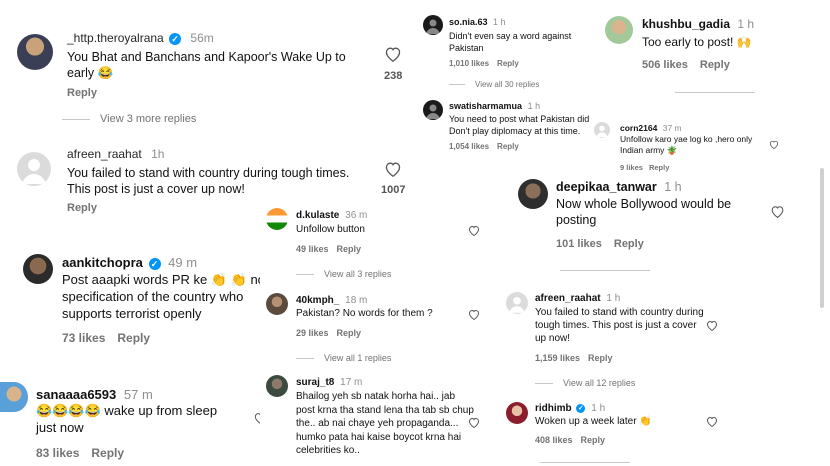 The width and height of the screenshot is (830, 466). Describe the element at coordinates (140, 38) in the screenshot. I see `comment-username: _http.theroyalrana ✓ 56m` at that location.